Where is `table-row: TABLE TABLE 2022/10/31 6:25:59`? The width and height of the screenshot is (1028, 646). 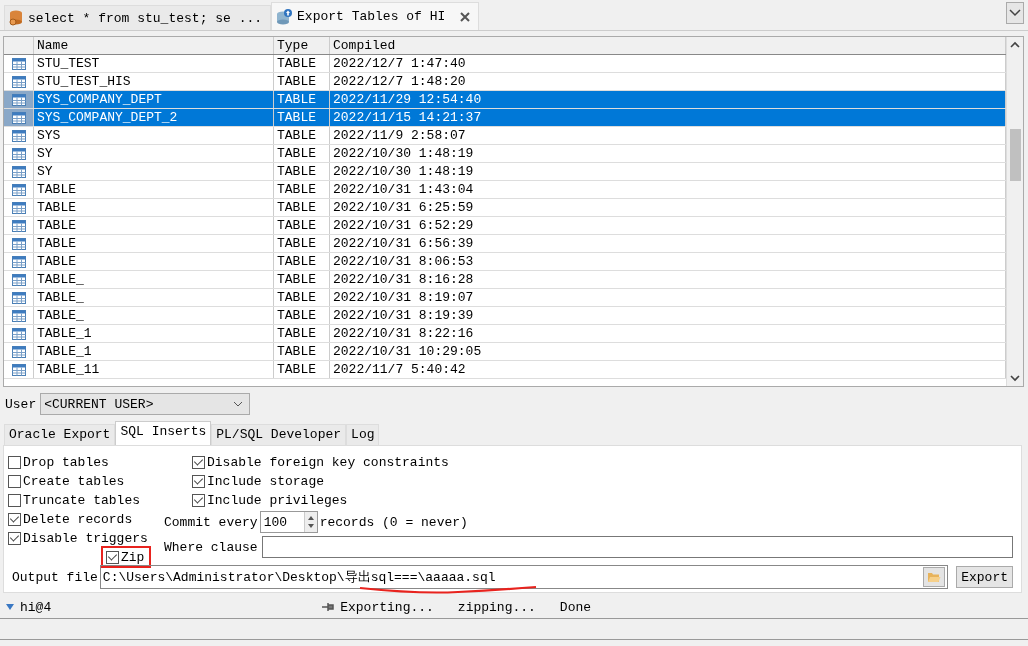
table-row: TABLE TABLE 2022/10/31 6:25:59 is located at coordinates (505, 208).